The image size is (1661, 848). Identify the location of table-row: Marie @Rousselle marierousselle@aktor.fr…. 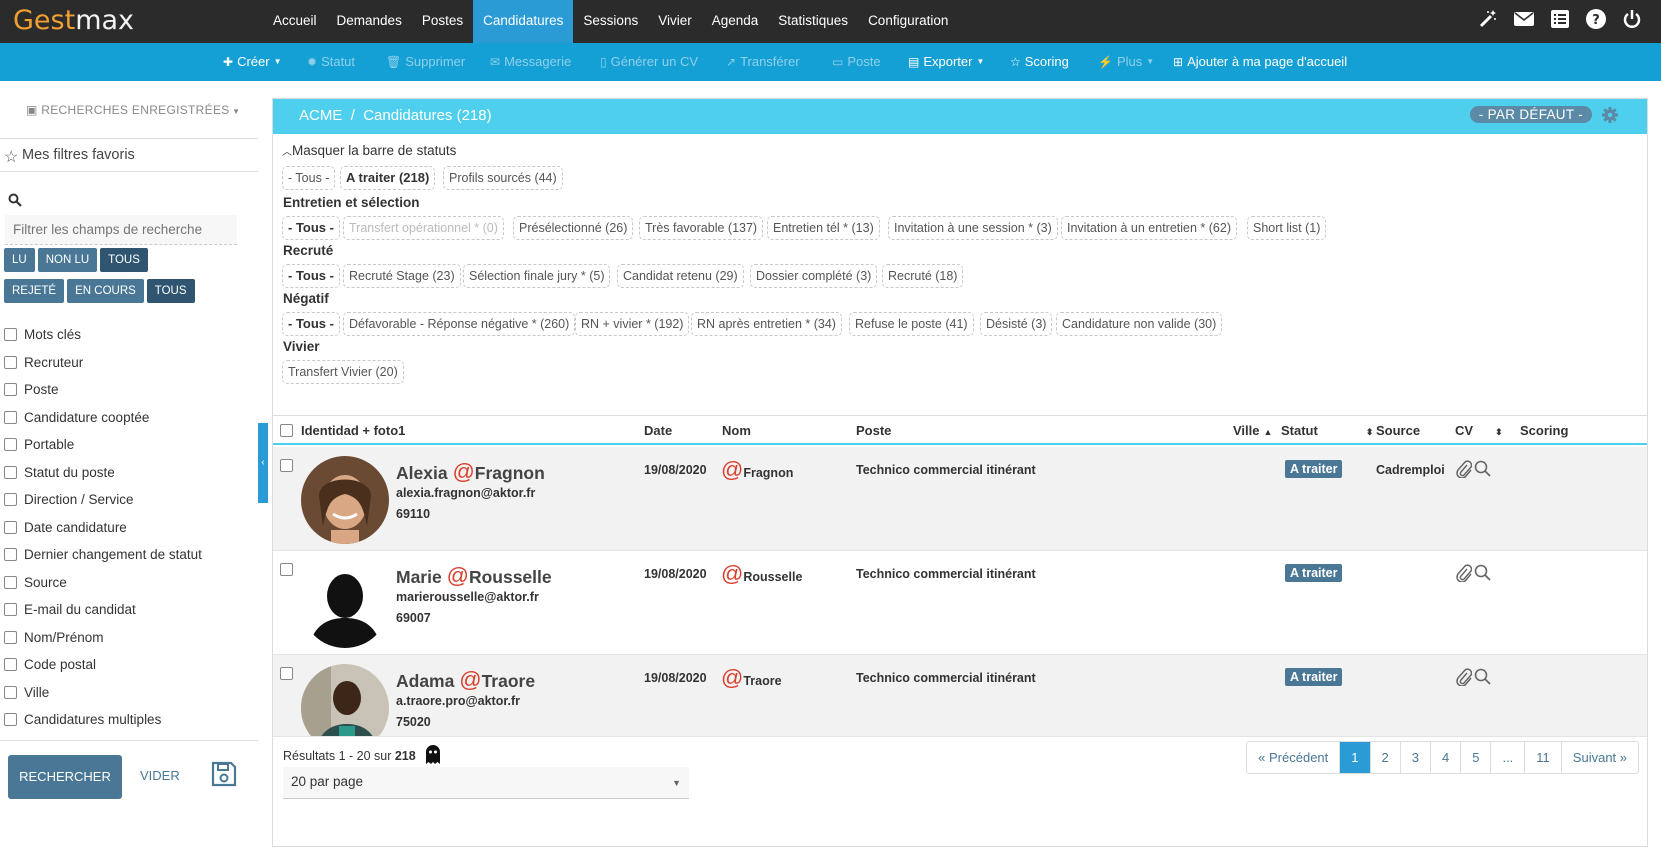
(960, 603).